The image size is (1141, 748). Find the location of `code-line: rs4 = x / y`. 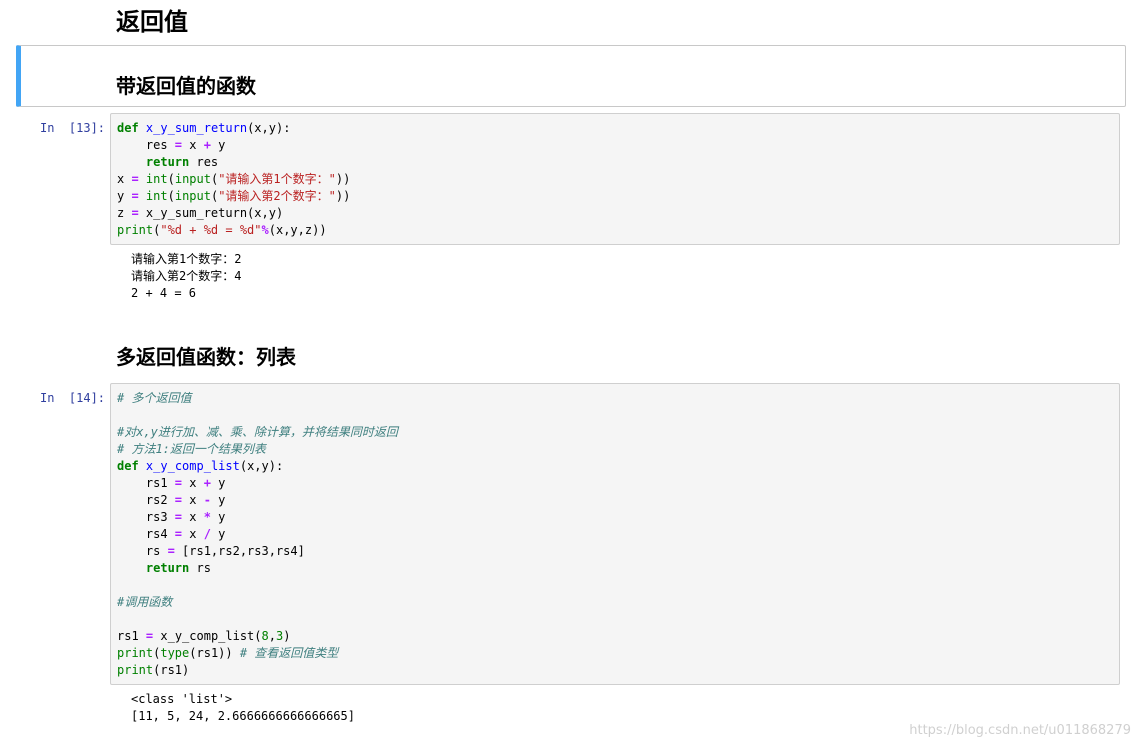

code-line: rs4 = x / y is located at coordinates (171, 534).